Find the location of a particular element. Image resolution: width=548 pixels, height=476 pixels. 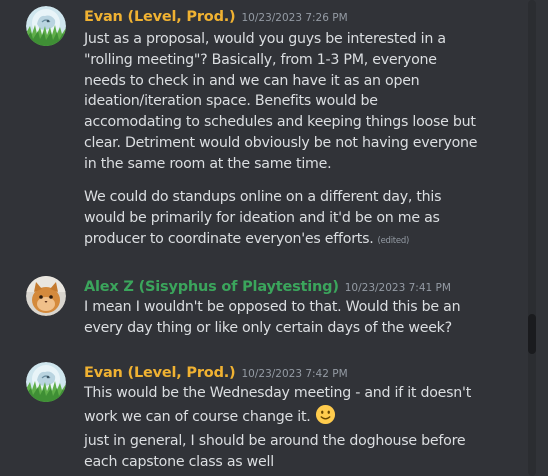

slight-smile-emoji-icon is located at coordinates (325, 418).